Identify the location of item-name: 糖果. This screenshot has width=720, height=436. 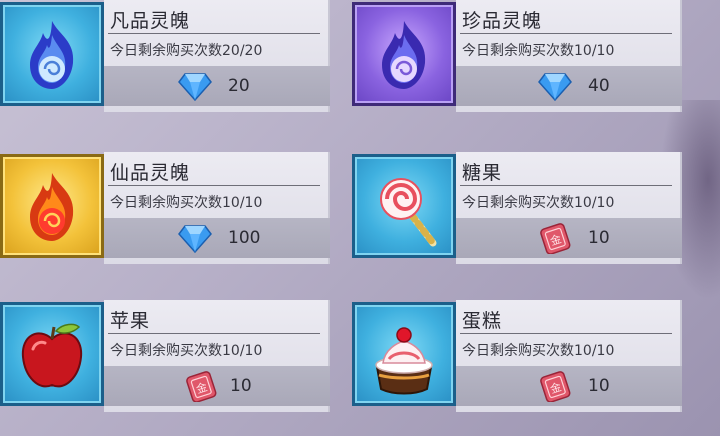
(482, 173).